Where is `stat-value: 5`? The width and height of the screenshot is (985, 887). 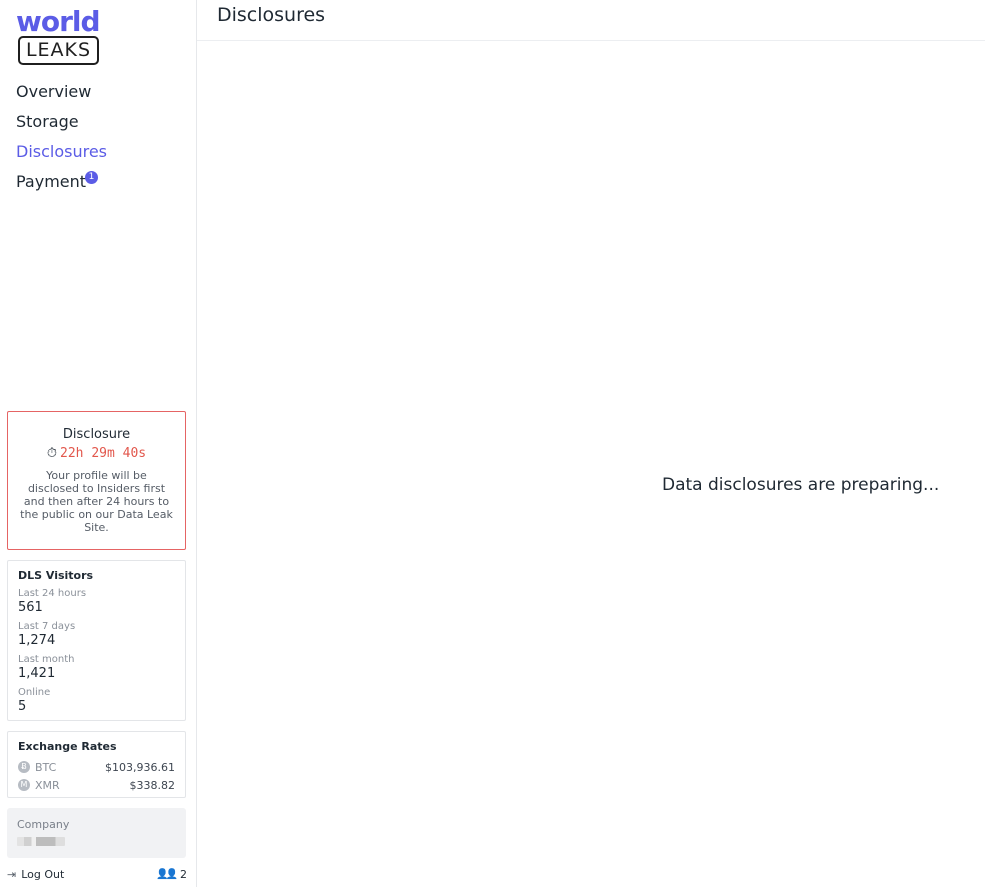
stat-value: 5 is located at coordinates (22, 706).